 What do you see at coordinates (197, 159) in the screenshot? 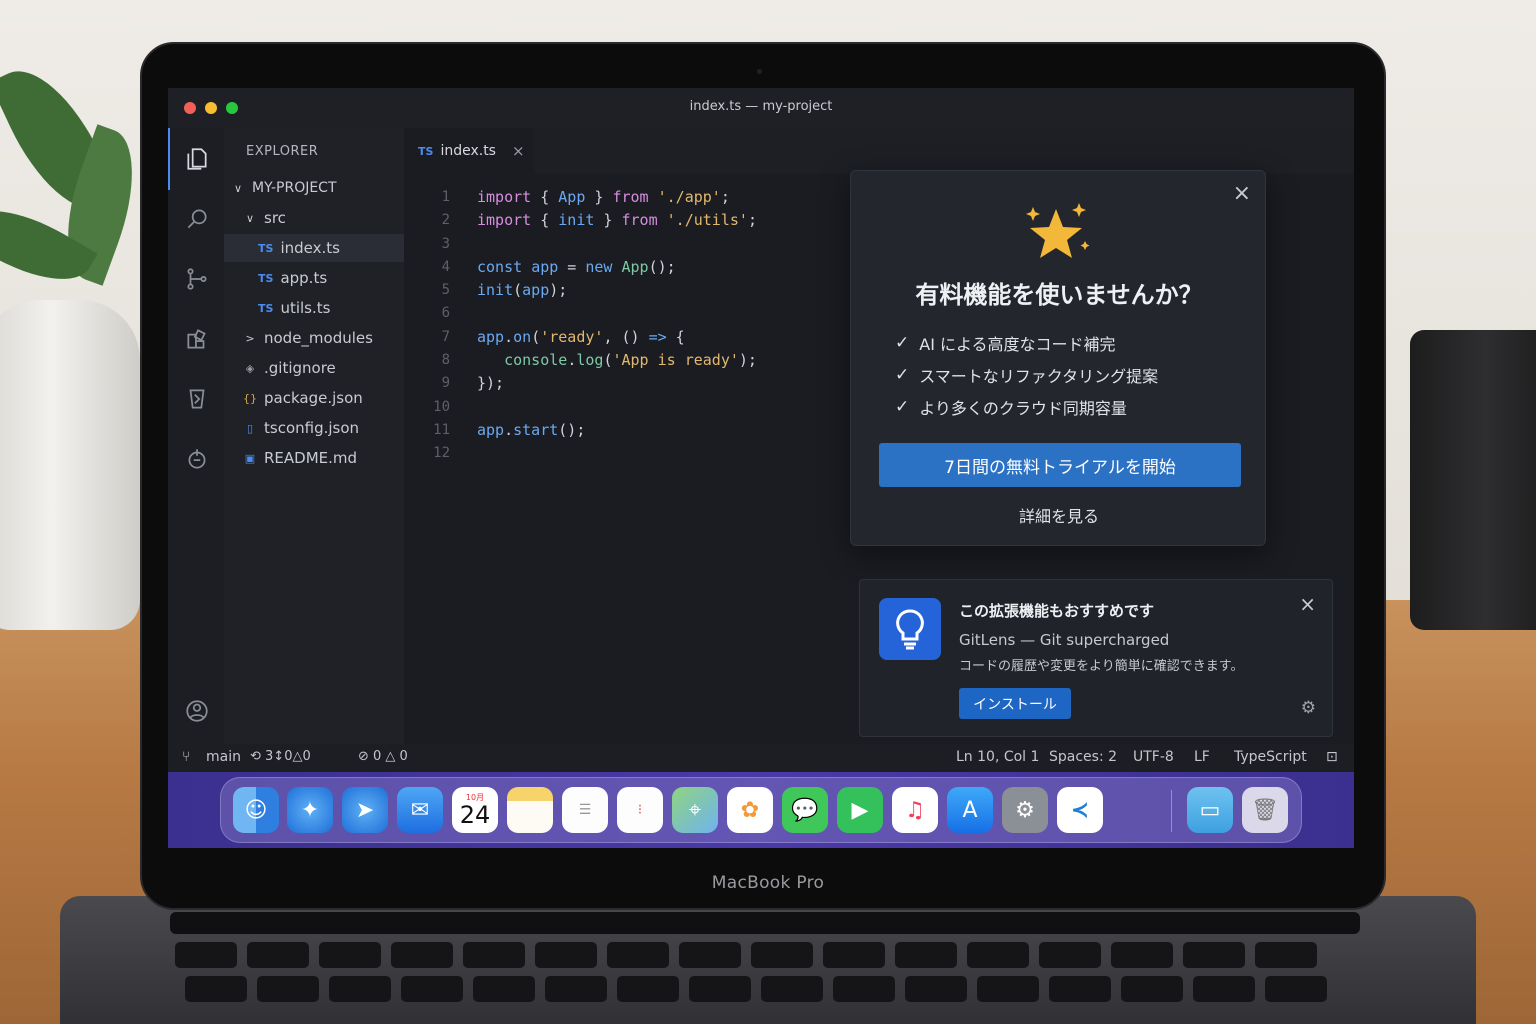
I see `explorer-icon` at bounding box center [197, 159].